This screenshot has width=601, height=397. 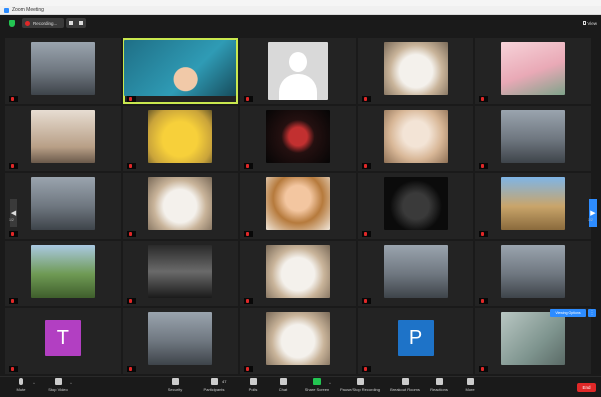 What do you see at coordinates (12, 23) in the screenshot?
I see `encryption-shield-icon` at bounding box center [12, 23].